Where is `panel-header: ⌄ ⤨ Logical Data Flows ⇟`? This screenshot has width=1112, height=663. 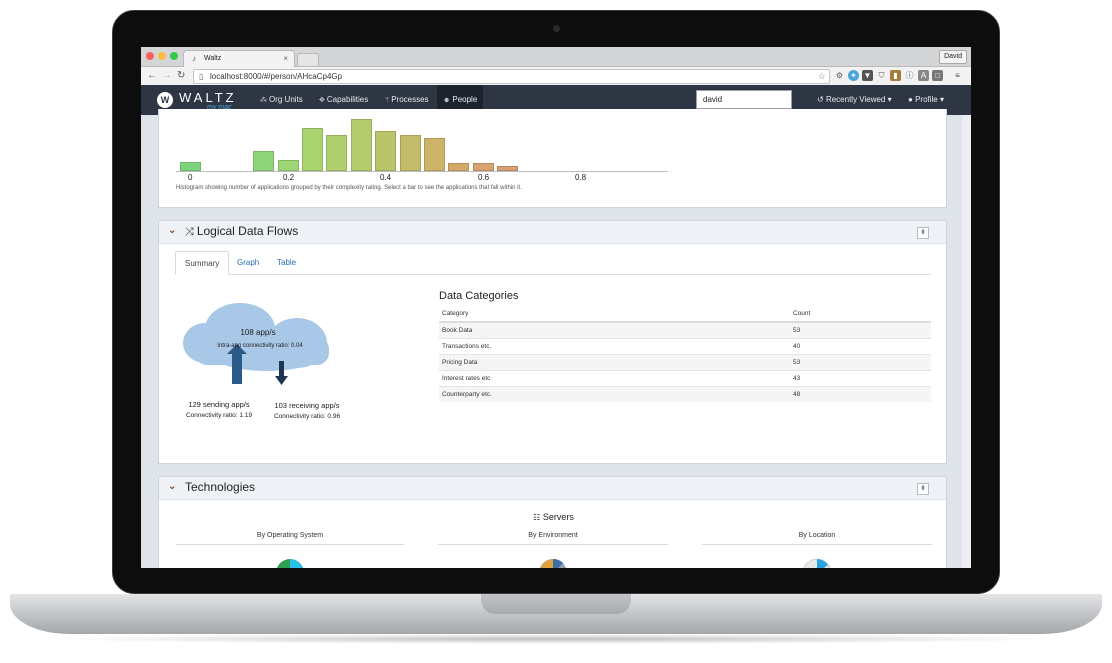
panel-header: ⌄ ⤨ Logical Data Flows ⇟ is located at coordinates (552, 232).